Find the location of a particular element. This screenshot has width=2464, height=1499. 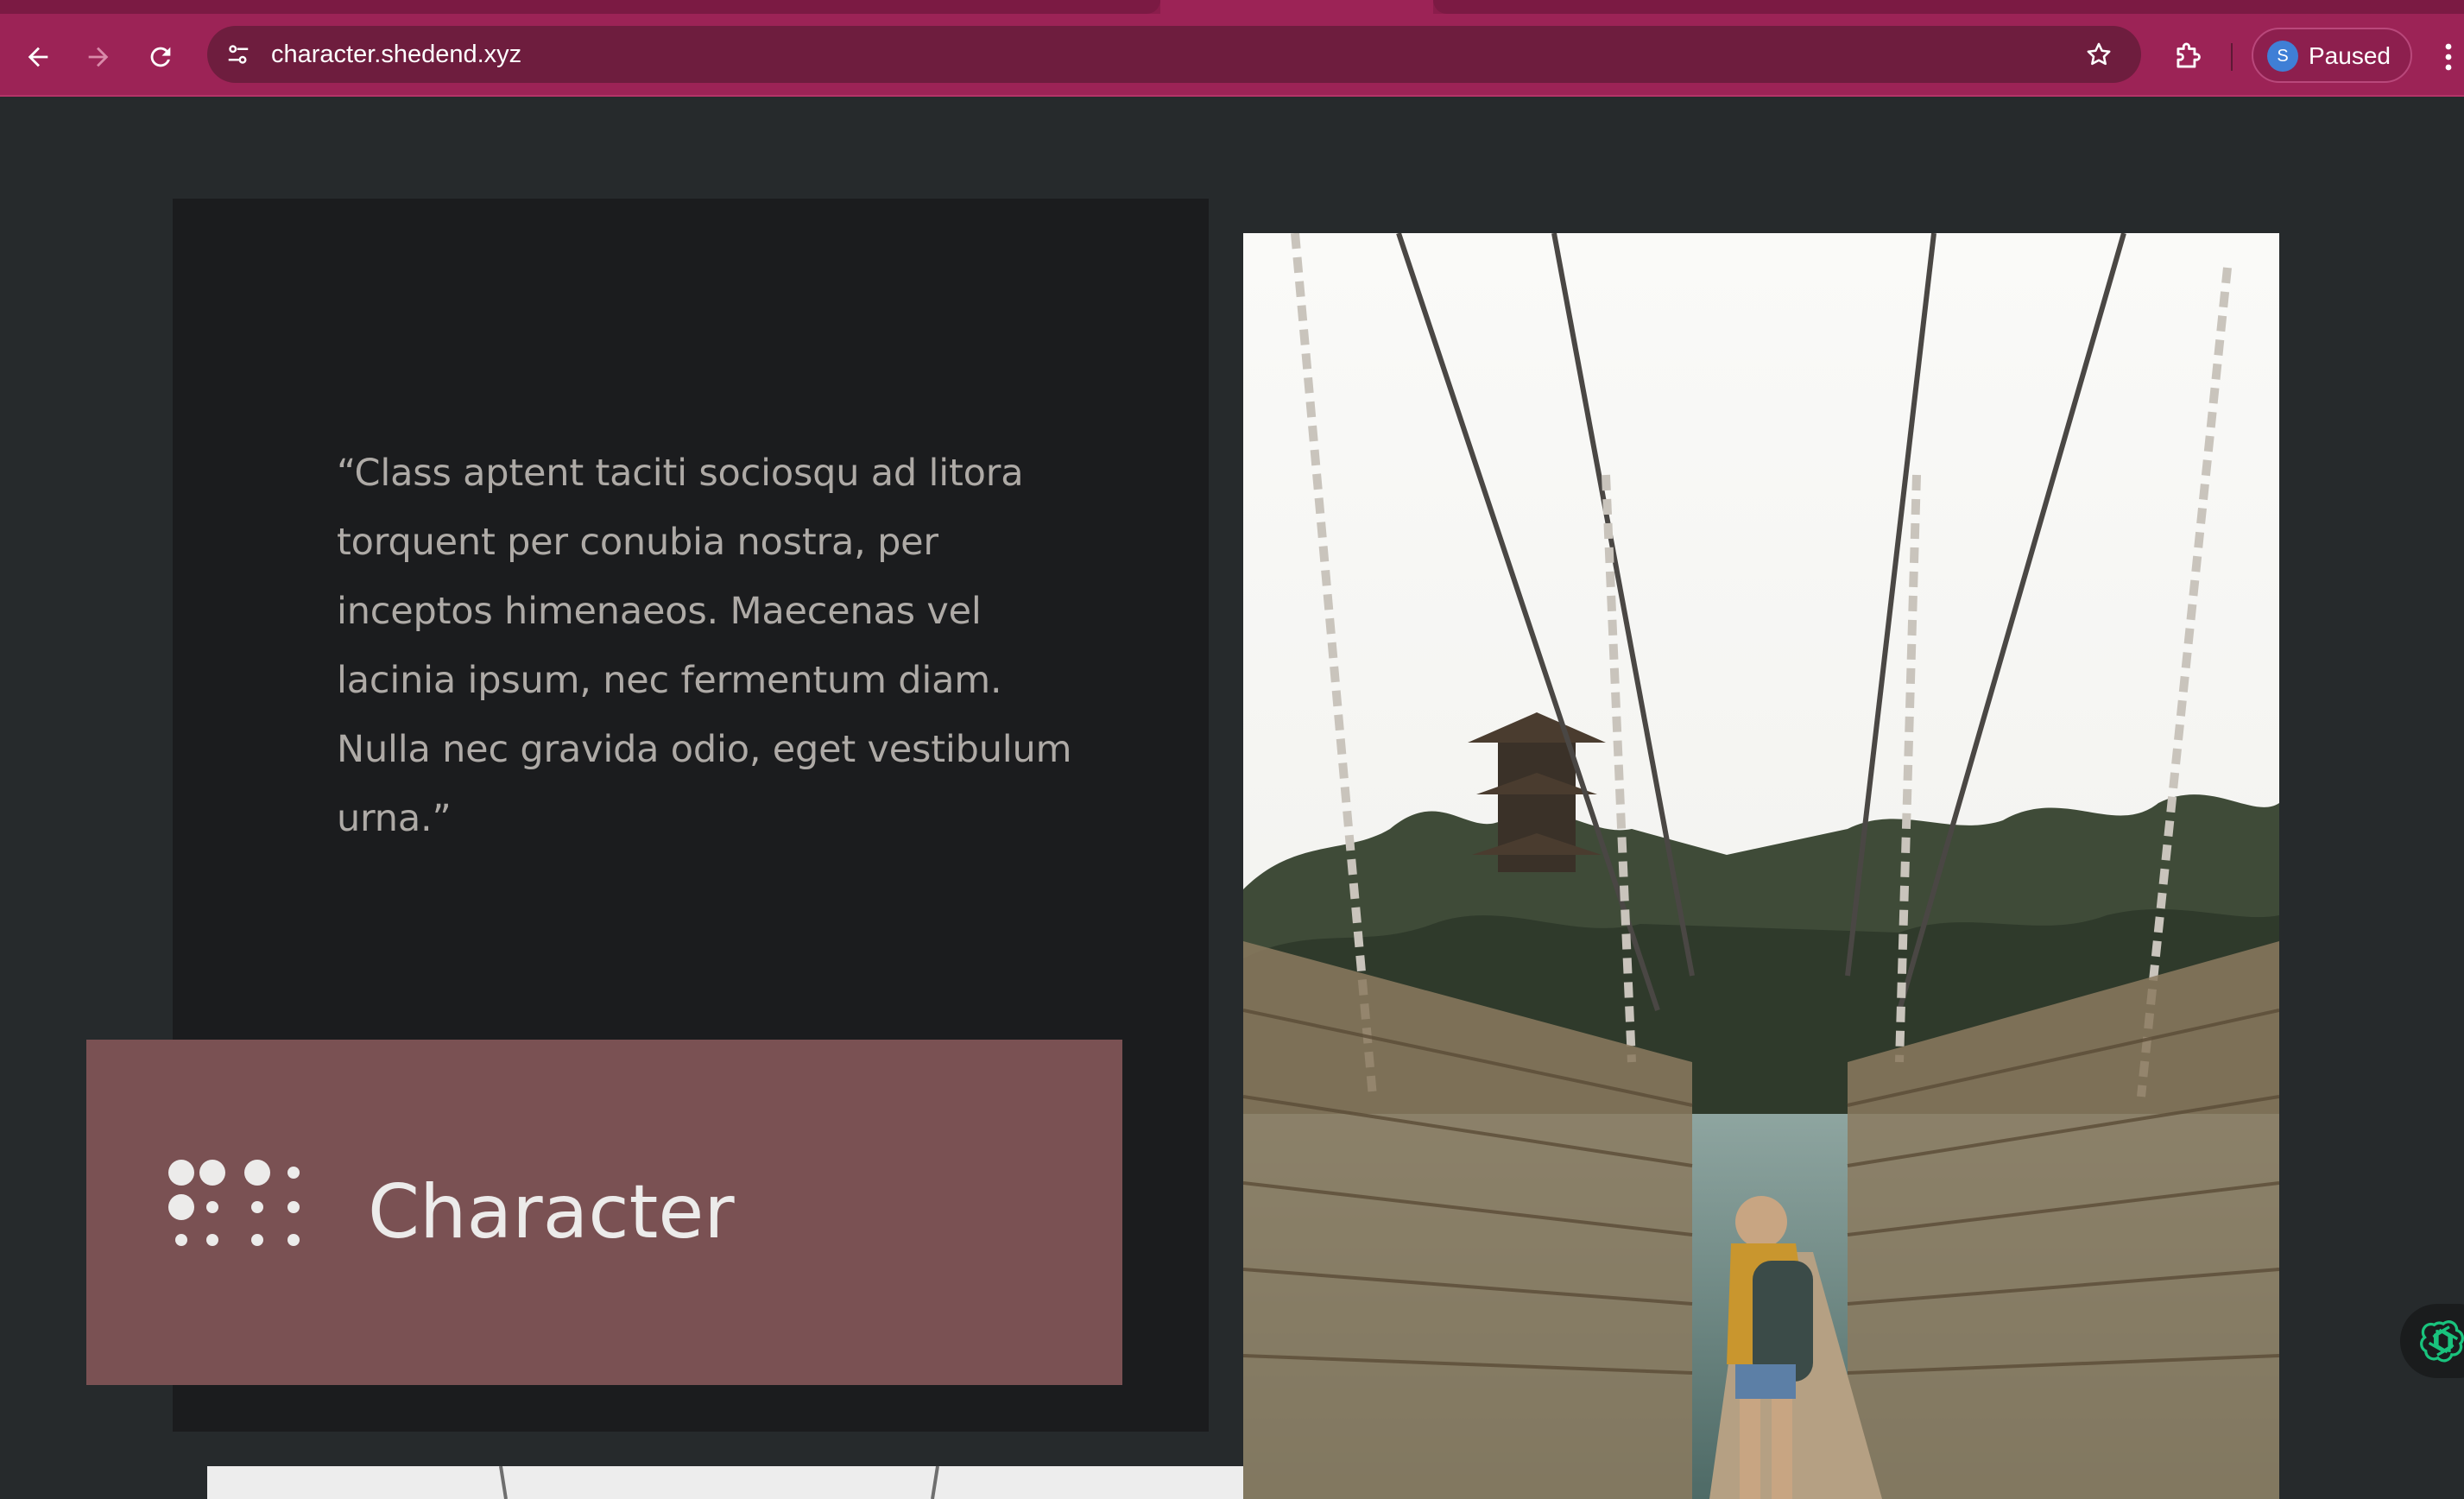

site-info-button is located at coordinates (238, 54).